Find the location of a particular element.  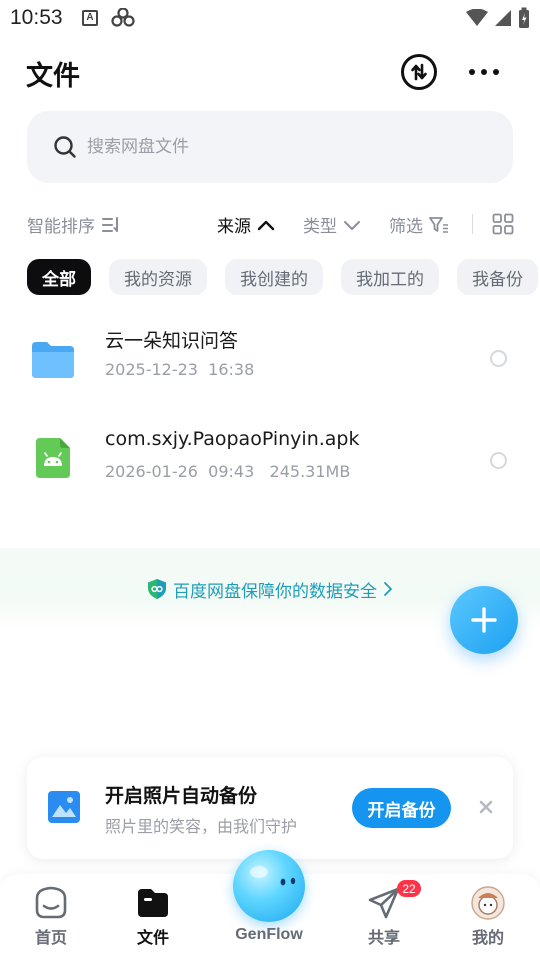

file-time: 16:38 is located at coordinates (231, 369).